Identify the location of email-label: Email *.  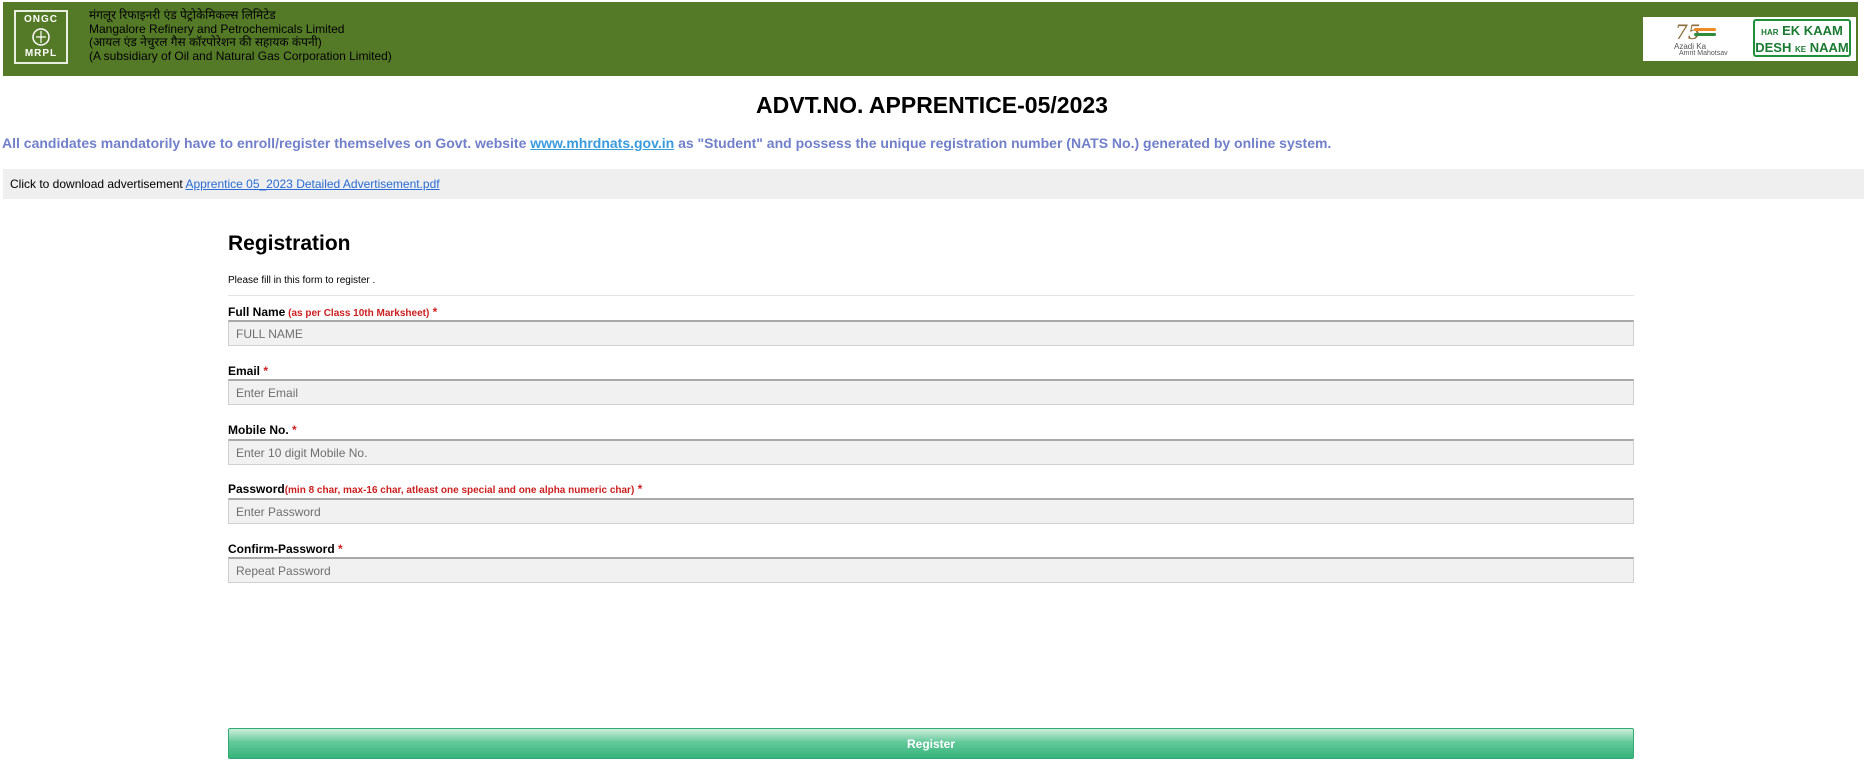
(248, 371).